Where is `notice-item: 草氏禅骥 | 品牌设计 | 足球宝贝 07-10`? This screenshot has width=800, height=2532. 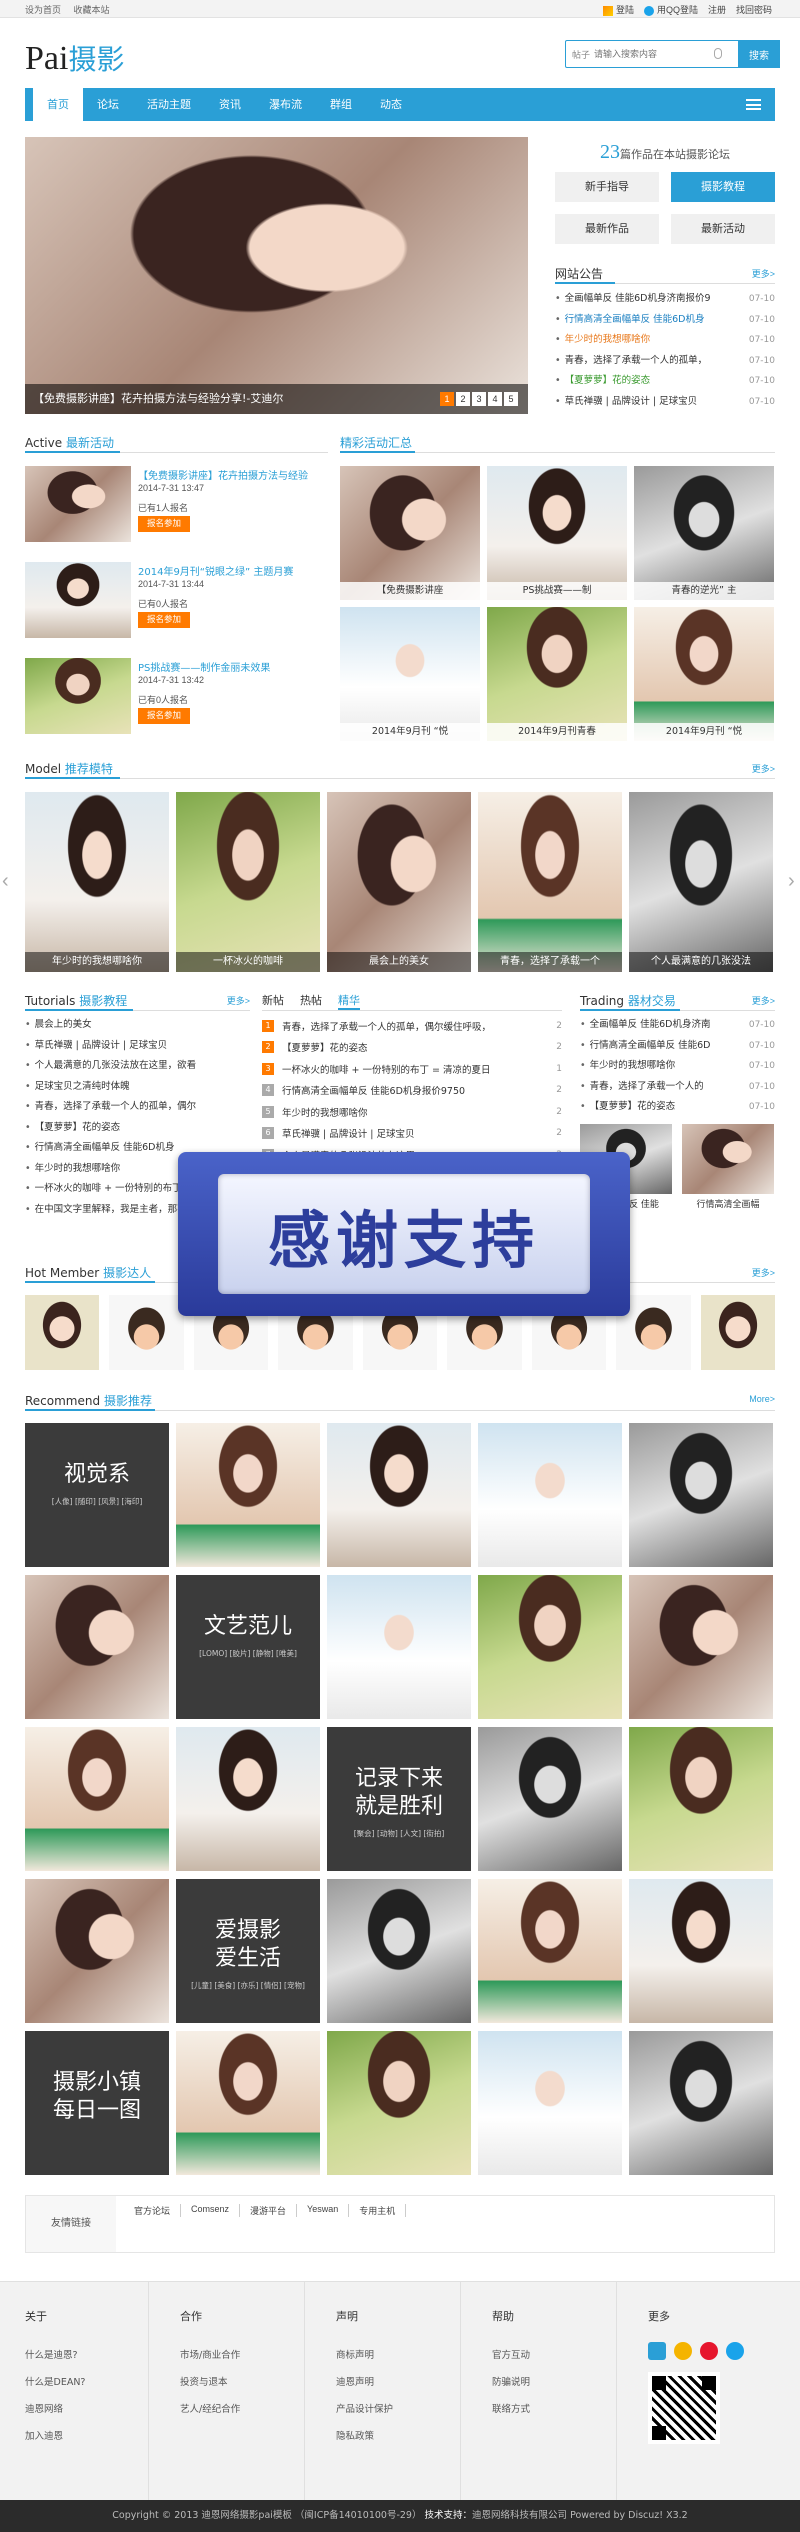 notice-item: 草氏禅骥 | 品牌设计 | 足球宝贝 07-10 is located at coordinates (665, 402).